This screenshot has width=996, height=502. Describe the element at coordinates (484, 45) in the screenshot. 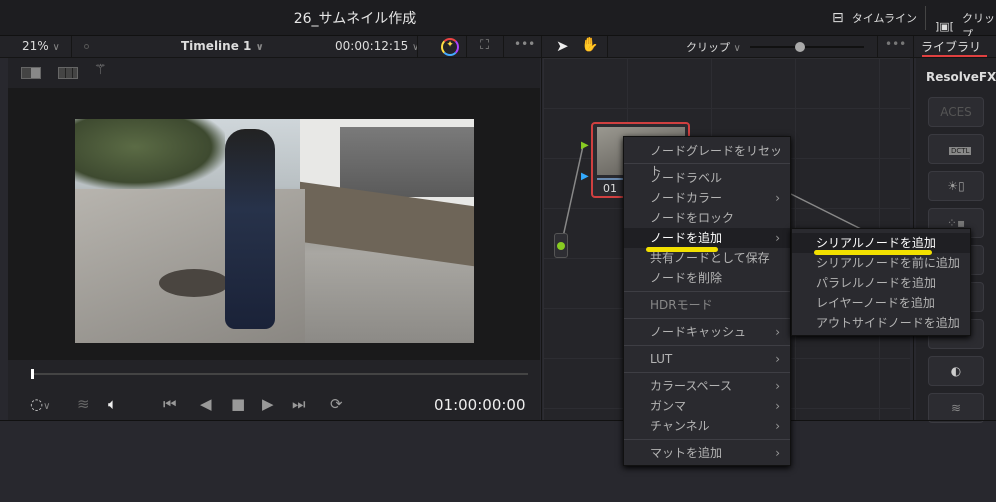

I see `fullscreen-icon: ⛶` at that location.